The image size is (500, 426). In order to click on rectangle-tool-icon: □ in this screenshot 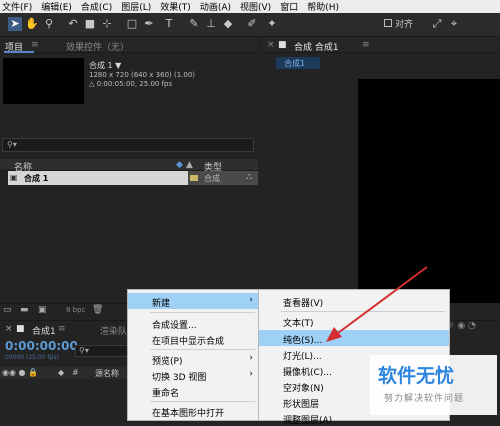, I will do `click(132, 24)`.